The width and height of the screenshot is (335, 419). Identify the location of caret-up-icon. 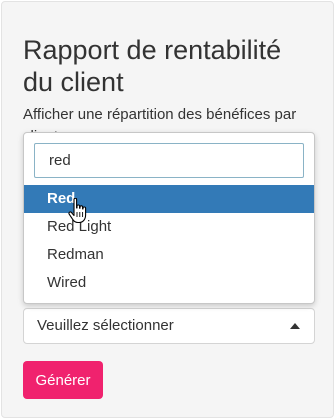
(295, 326).